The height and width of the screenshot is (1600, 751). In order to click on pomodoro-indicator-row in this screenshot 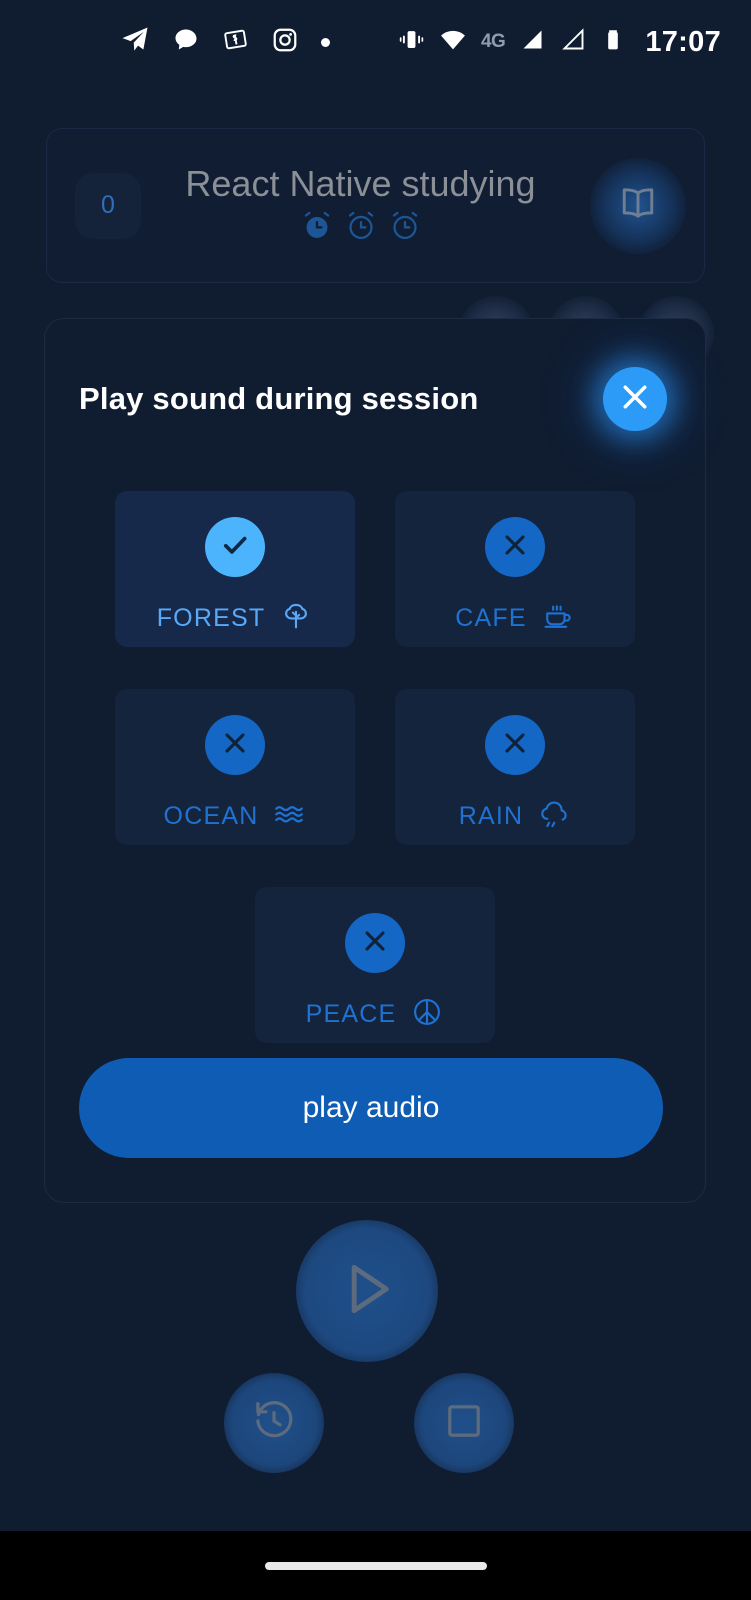, I will do `click(361, 228)`.